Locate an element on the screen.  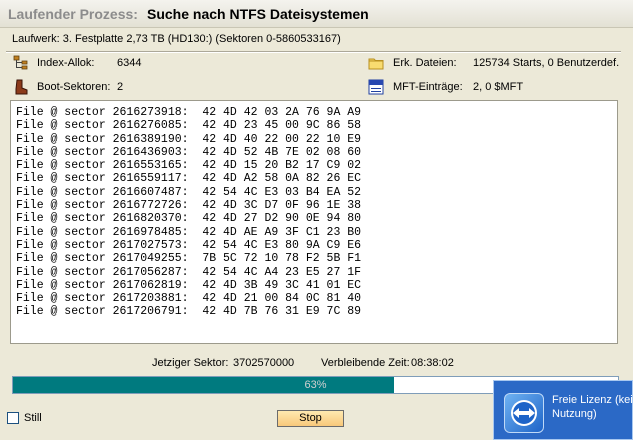
mft-entries-label: MFT-Einträge: is located at coordinates (428, 87).